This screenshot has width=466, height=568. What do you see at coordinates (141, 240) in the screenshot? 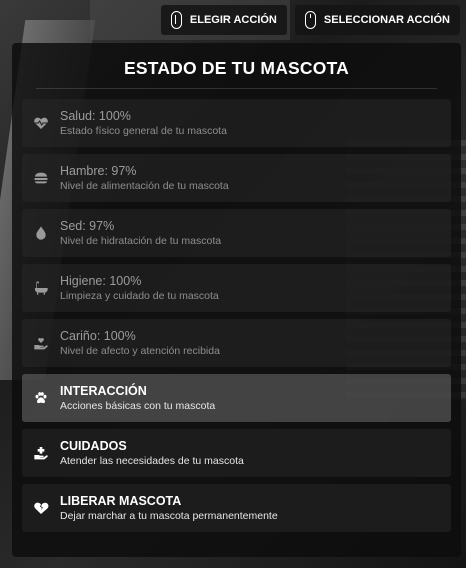
I see `stat-description: Nivel de hidratación de tu mascota` at bounding box center [141, 240].